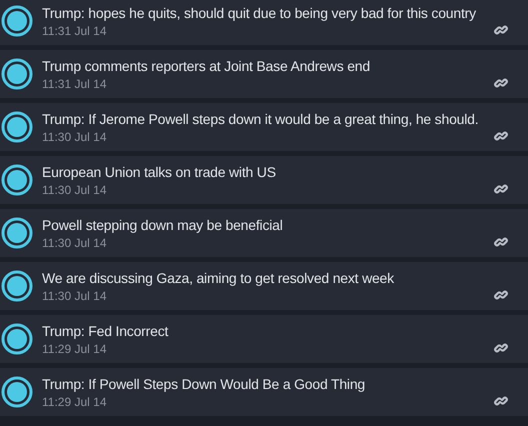 The width and height of the screenshot is (528, 426). What do you see at coordinates (162, 224) in the screenshot?
I see `news-title: Powell stepping down may be beneficial` at bounding box center [162, 224].